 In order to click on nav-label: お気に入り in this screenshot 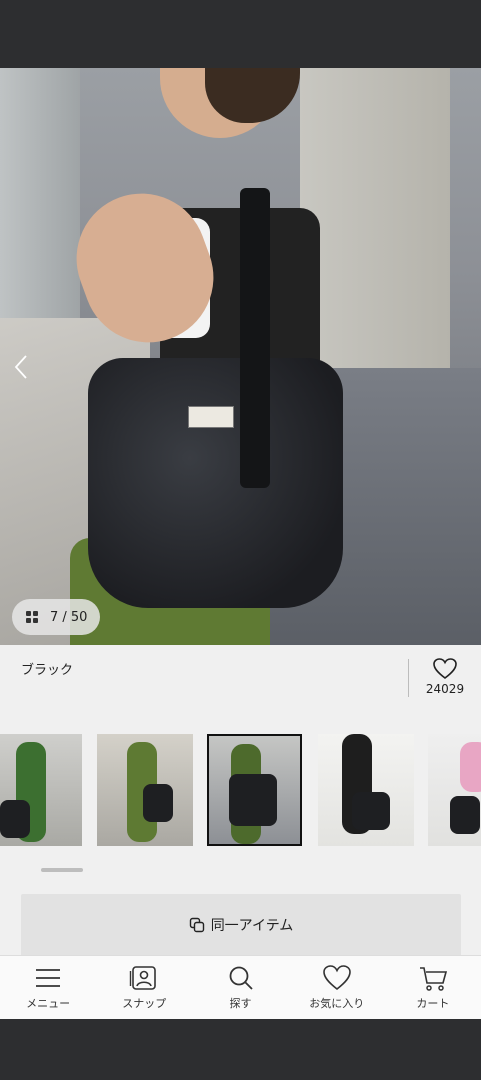, I will do `click(337, 1003)`.